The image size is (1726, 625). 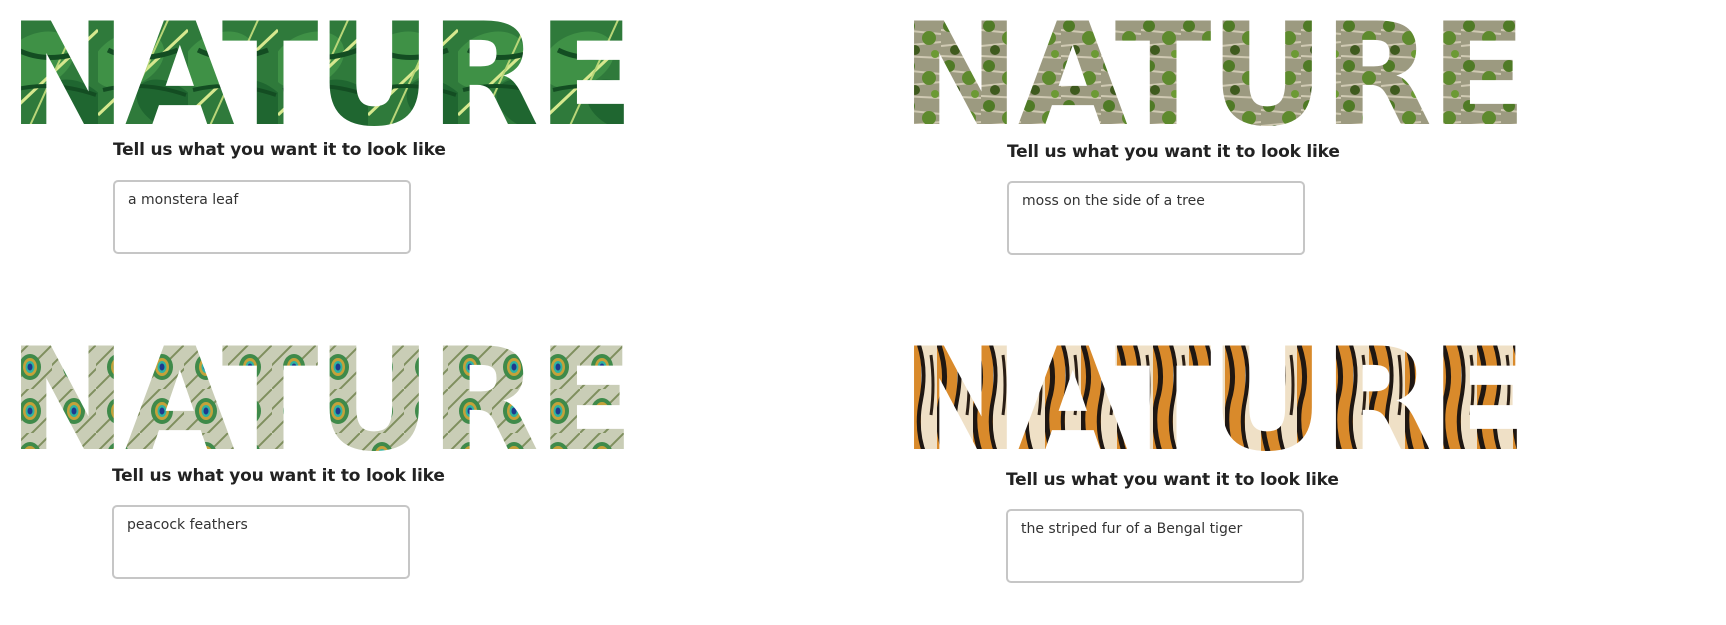 What do you see at coordinates (262, 217) in the screenshot?
I see `prompt-input: a monstera leaf` at bounding box center [262, 217].